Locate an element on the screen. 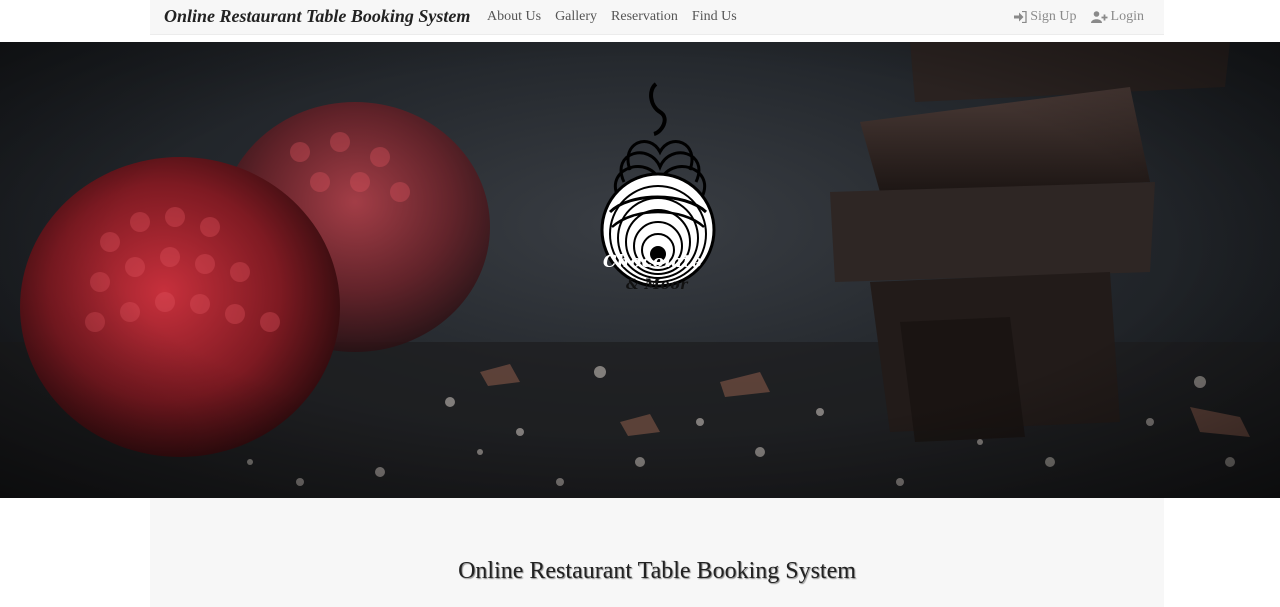 The width and height of the screenshot is (1280, 607). login-link: Login is located at coordinates (1117, 17).